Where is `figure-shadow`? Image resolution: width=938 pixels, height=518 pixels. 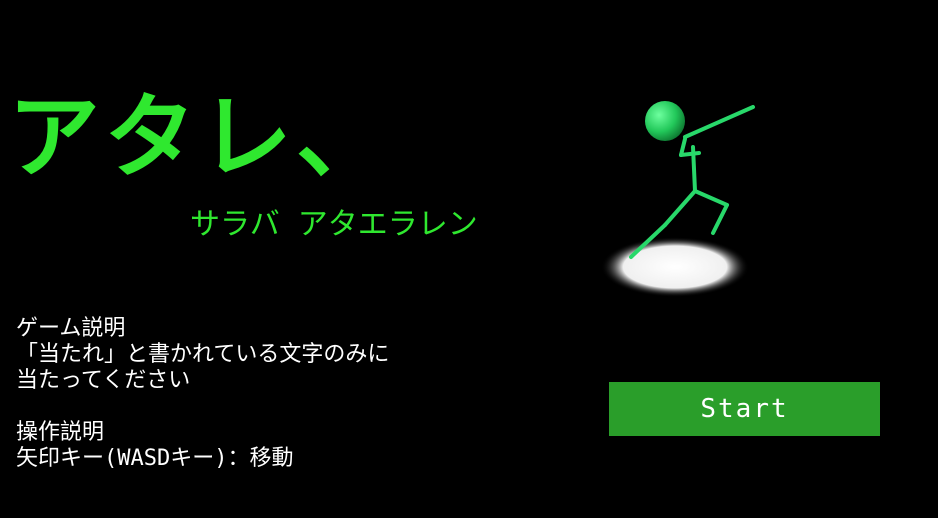
figure-shadow is located at coordinates (675, 267).